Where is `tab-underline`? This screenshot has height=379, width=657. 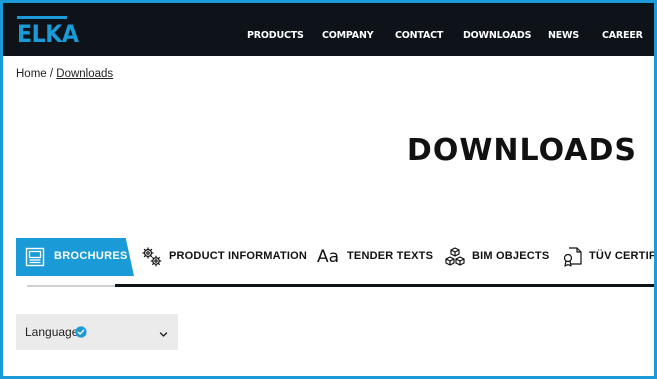 tab-underline is located at coordinates (386, 285).